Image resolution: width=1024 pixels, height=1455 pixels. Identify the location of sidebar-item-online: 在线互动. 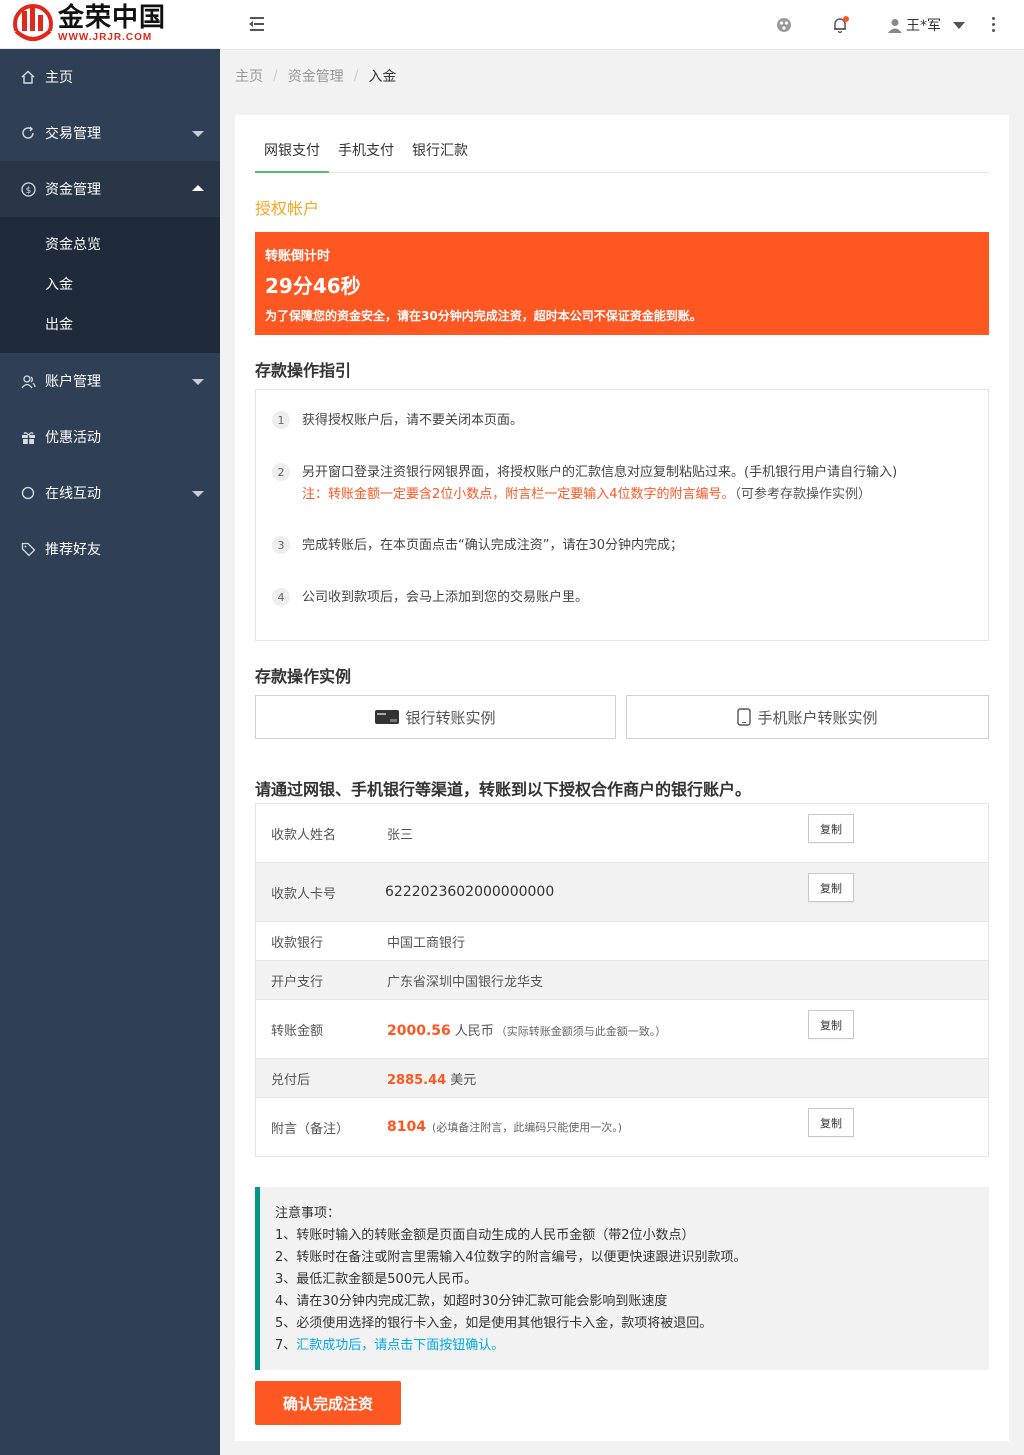
(110, 493).